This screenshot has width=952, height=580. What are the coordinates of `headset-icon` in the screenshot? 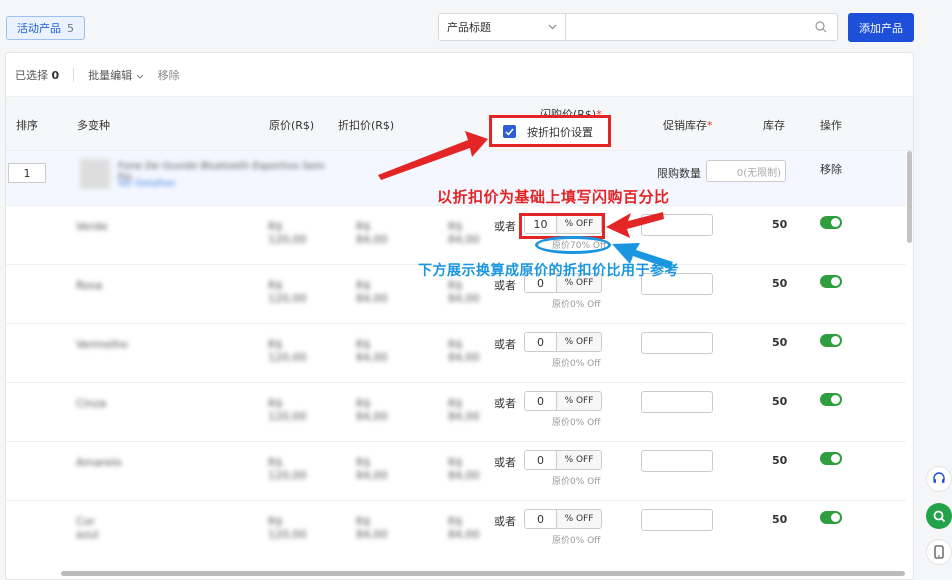 It's located at (939, 477).